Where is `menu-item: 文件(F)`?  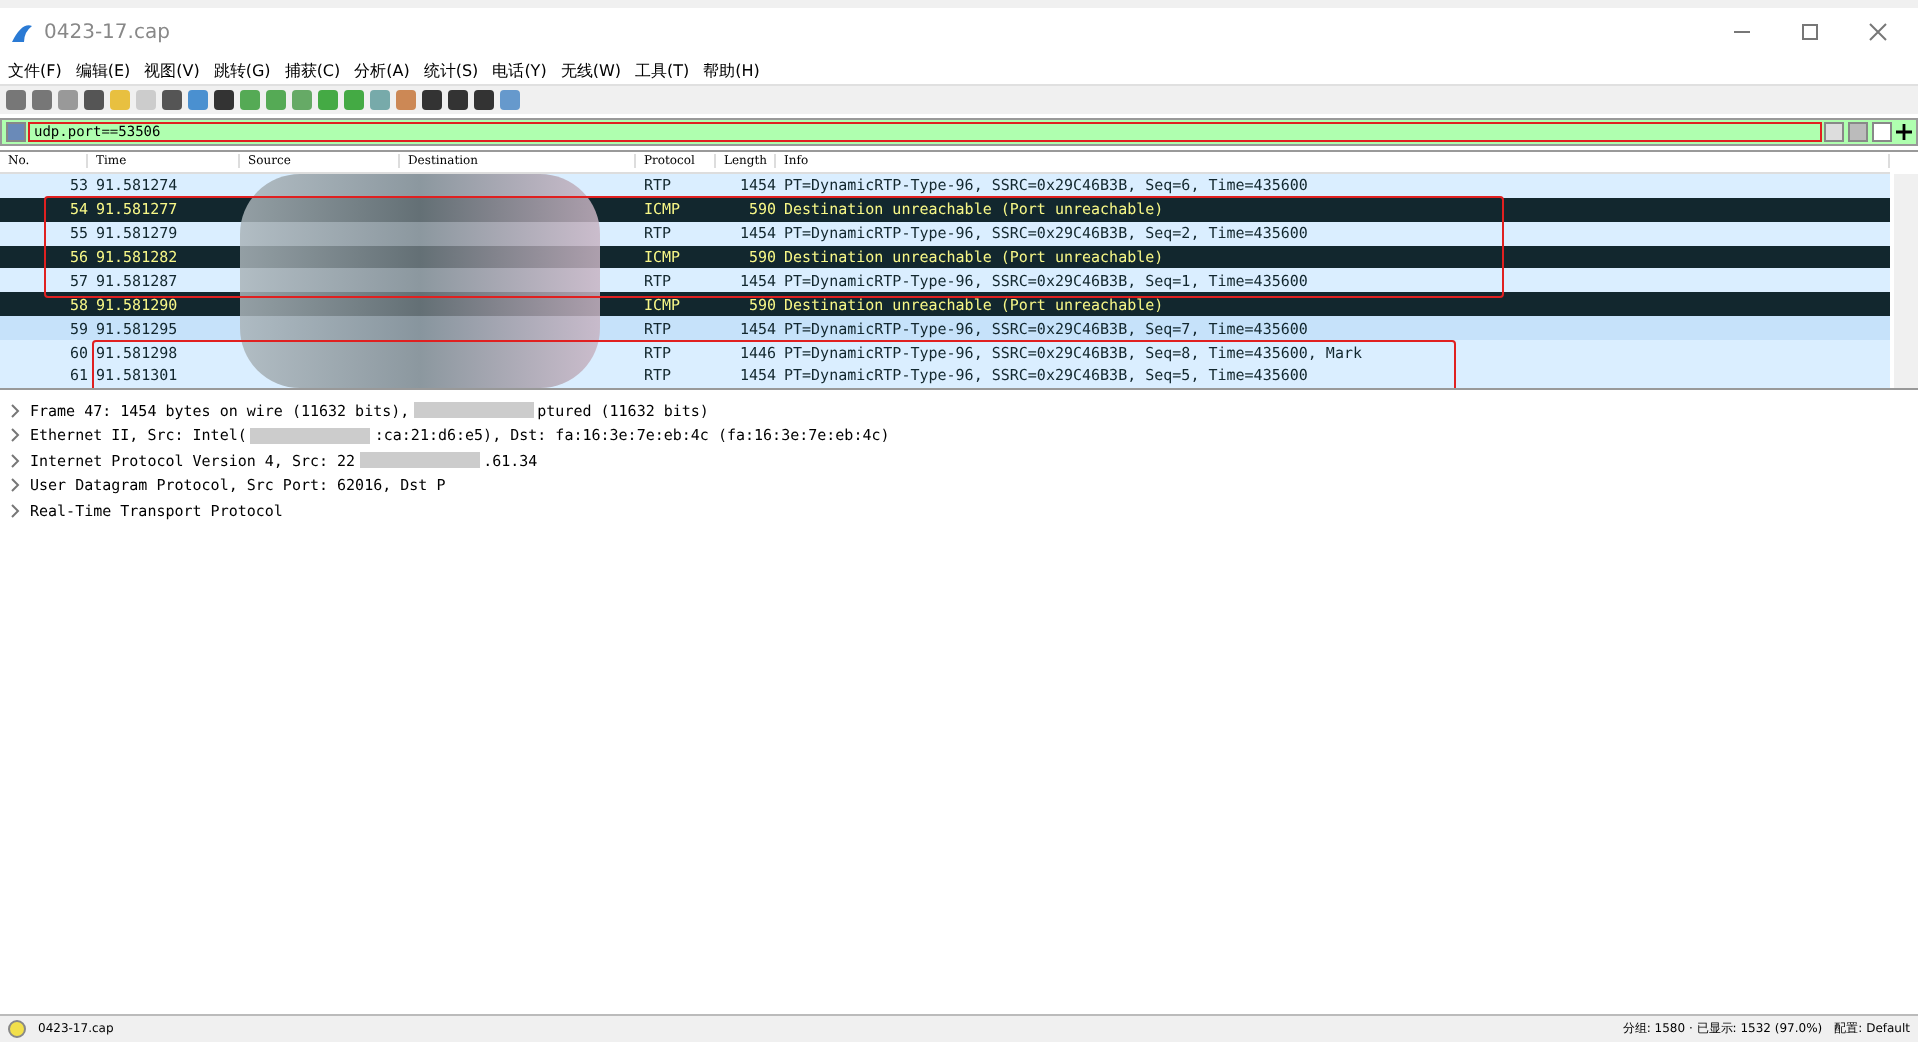 menu-item: 文件(F) is located at coordinates (35, 70).